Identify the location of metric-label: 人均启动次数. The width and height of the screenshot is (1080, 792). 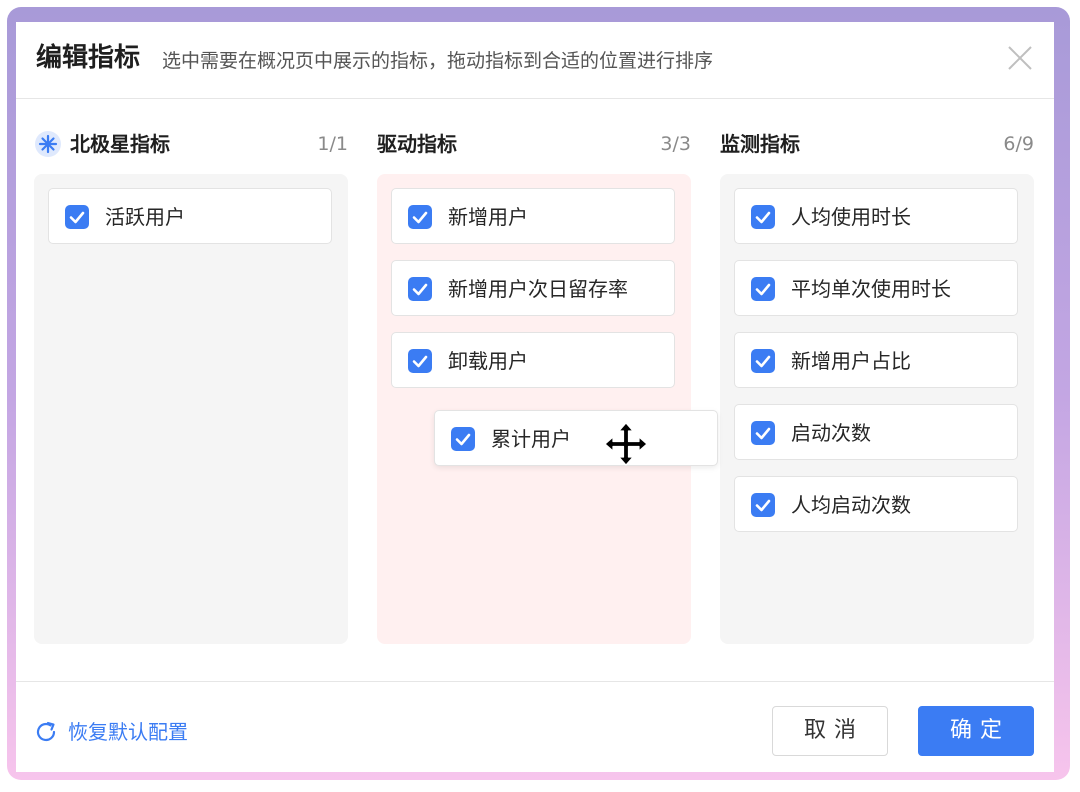
(851, 505).